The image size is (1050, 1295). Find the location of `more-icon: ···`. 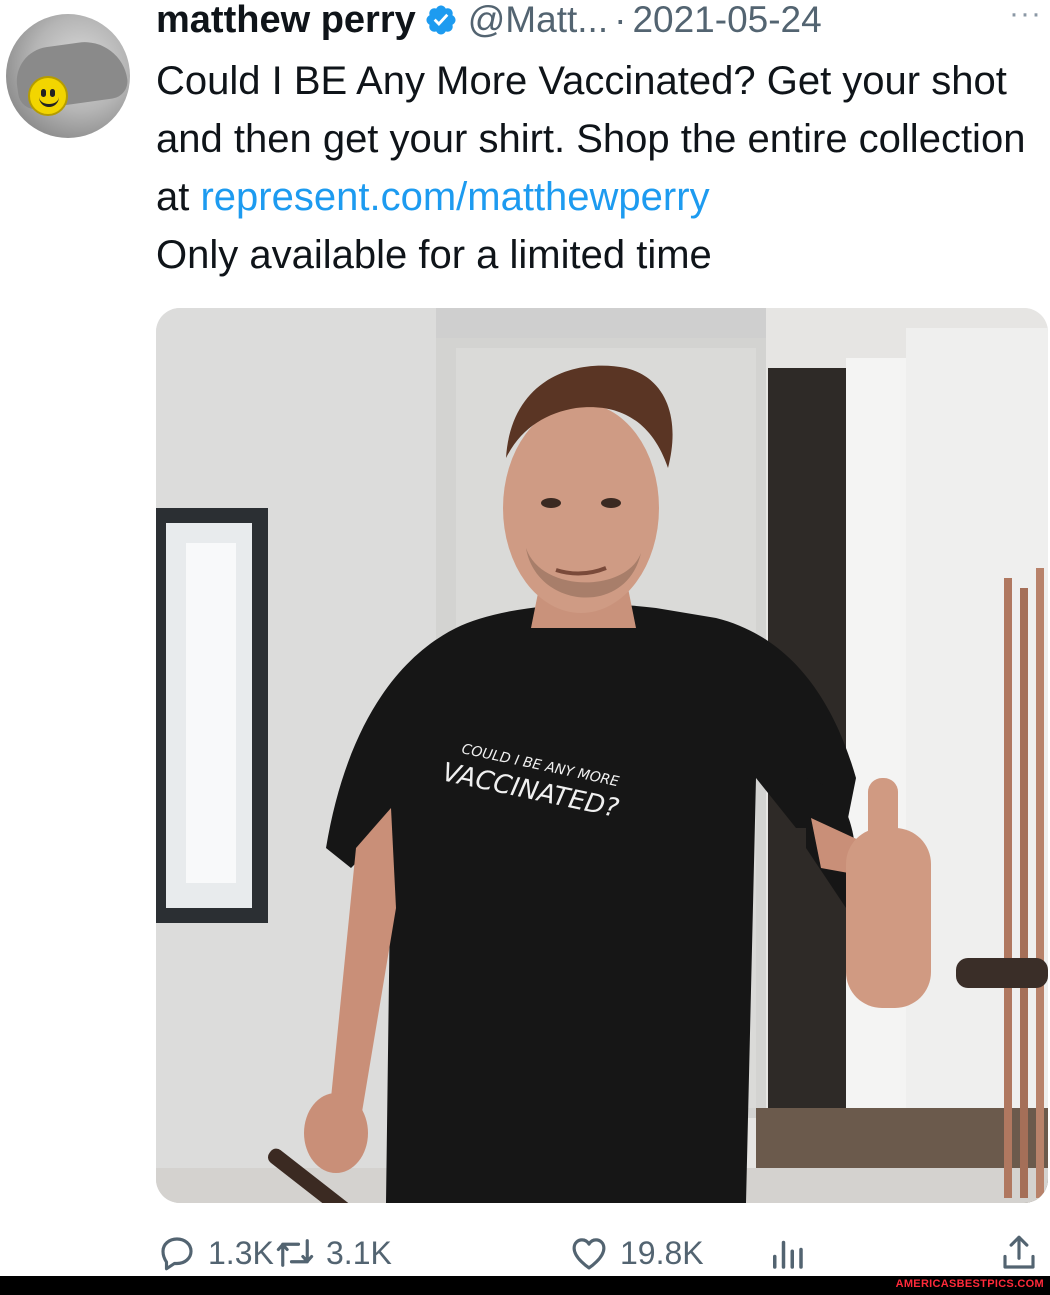

more-icon: ··· is located at coordinates (1025, 17).